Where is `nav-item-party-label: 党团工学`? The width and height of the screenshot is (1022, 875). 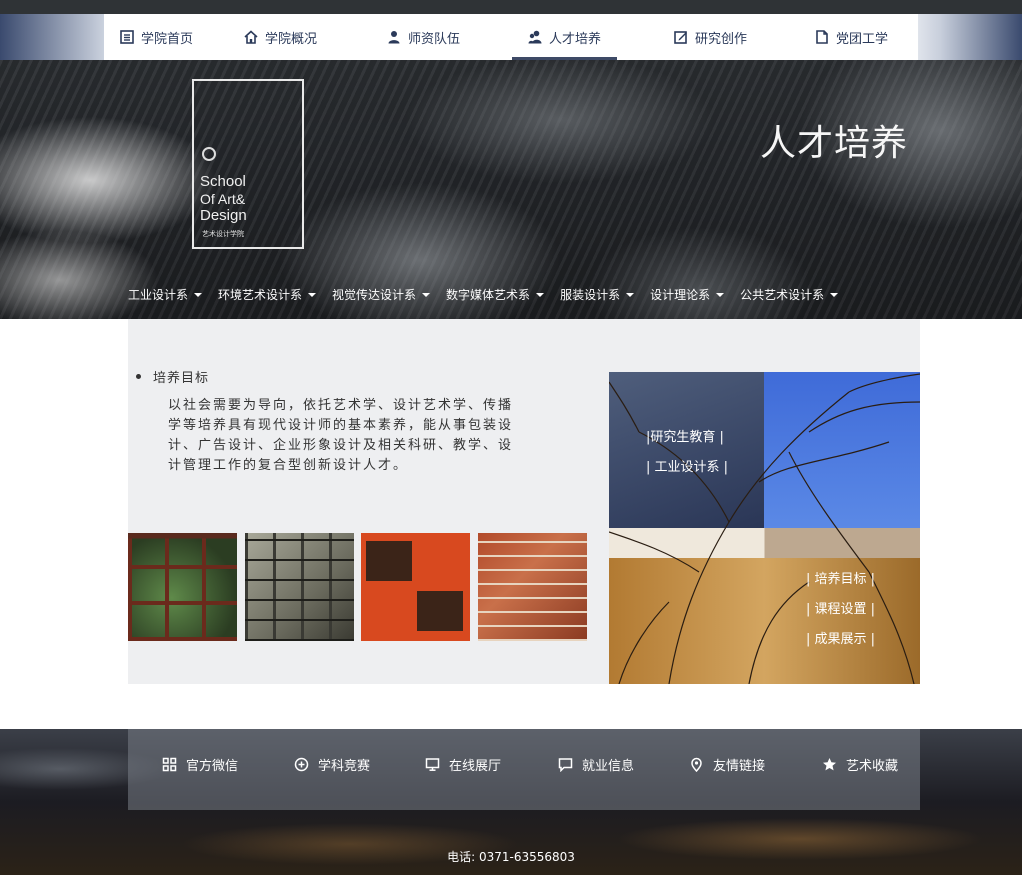
nav-item-party-label: 党团工学 is located at coordinates (862, 39).